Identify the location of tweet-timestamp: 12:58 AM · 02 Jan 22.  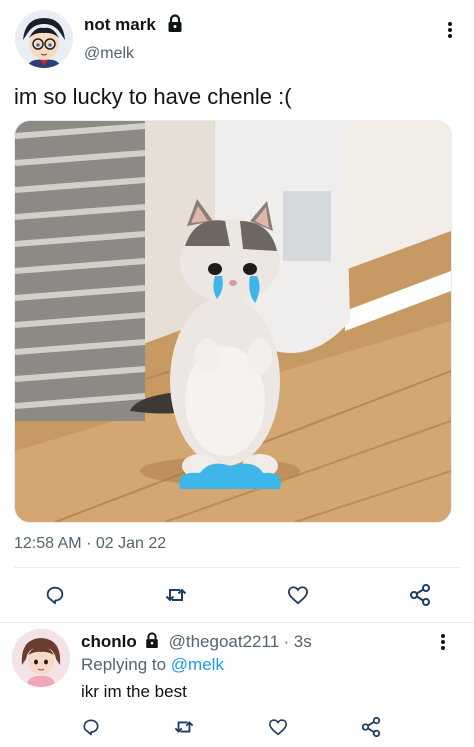
(90, 544).